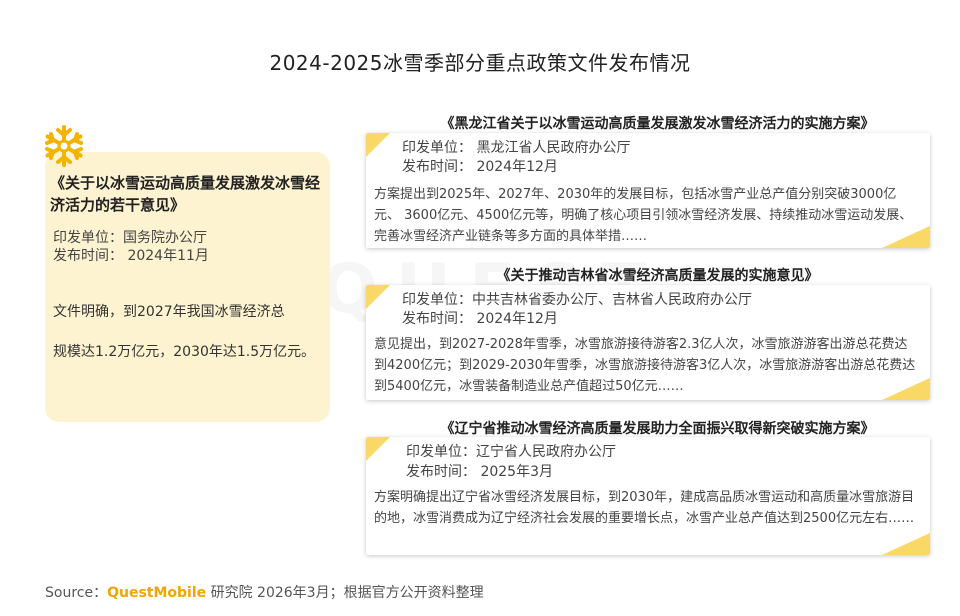  What do you see at coordinates (184, 352) in the screenshot?
I see `national-policy-body-line-2: 规模达1.2万亿元，2030年达1.5万亿元。` at bounding box center [184, 352].